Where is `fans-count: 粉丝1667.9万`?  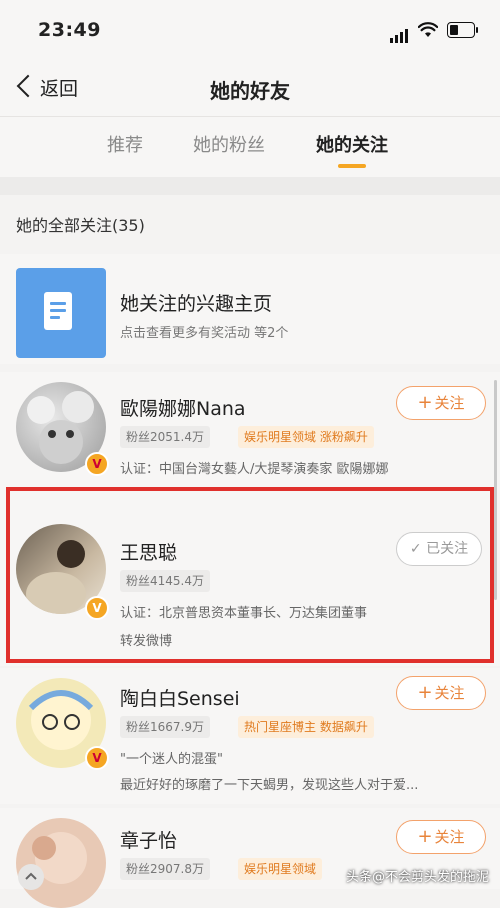 fans-count: 粉丝1667.9万 is located at coordinates (165, 727).